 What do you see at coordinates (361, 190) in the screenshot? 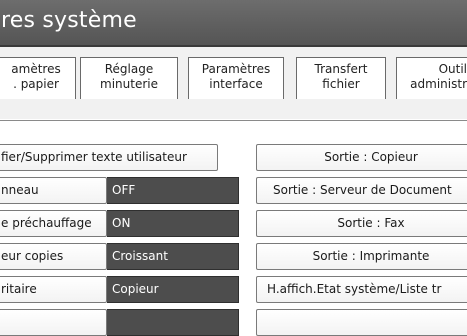
I see `output-serveur-document-button: Sortie : Serveur de Document` at bounding box center [361, 190].